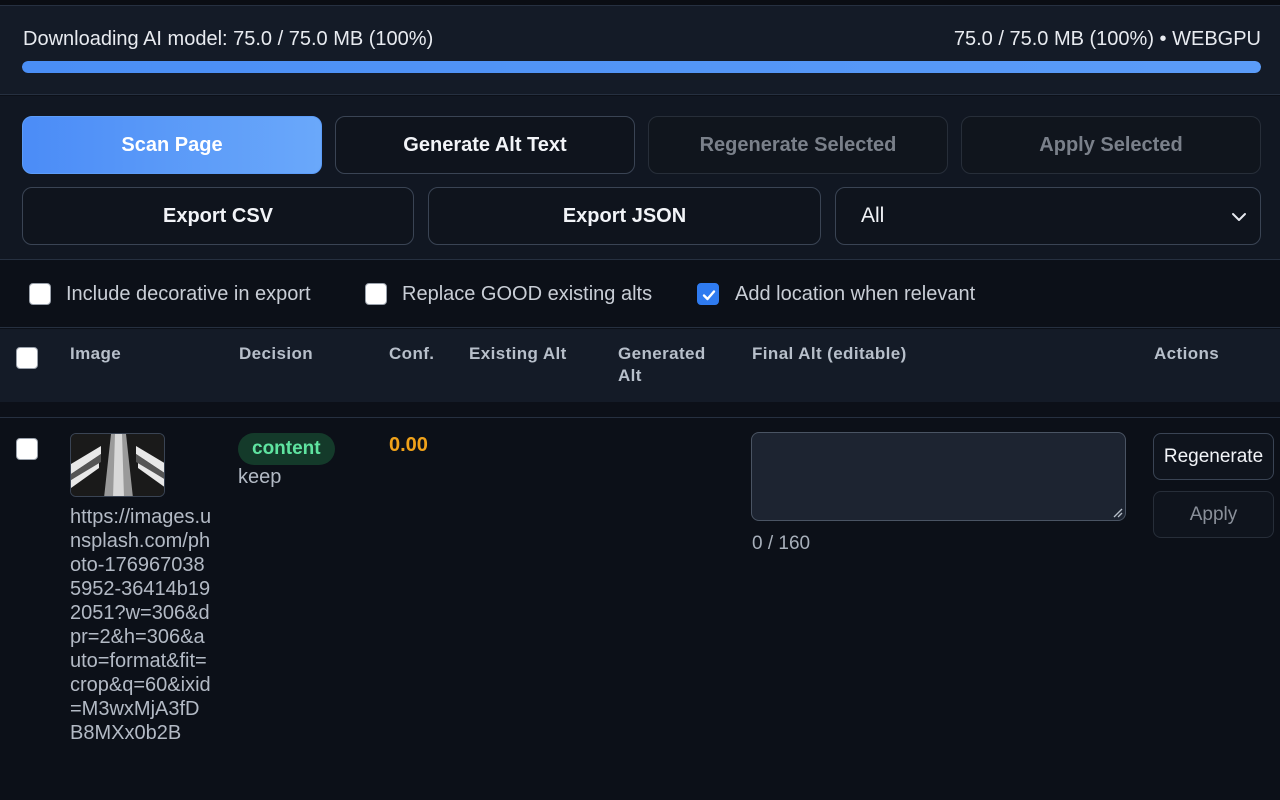 The height and width of the screenshot is (800, 1280). I want to click on add-location-label: Add location when relevant, so click(855, 294).